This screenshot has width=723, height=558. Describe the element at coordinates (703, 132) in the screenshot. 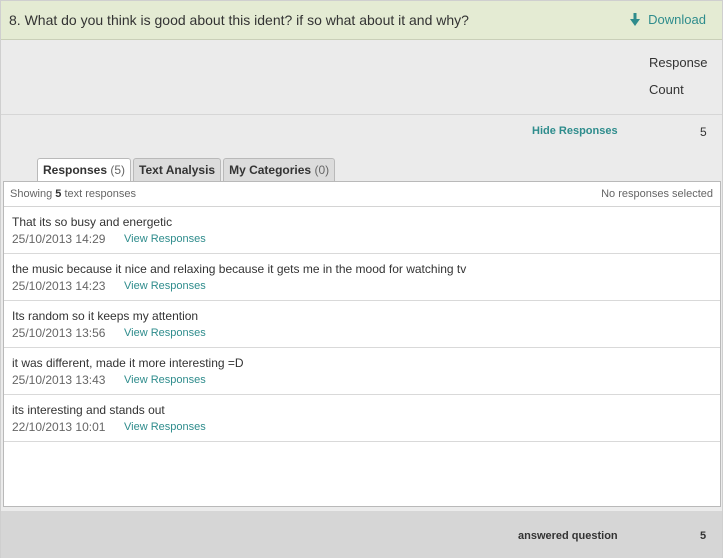

I see `response-count-value: 5` at that location.